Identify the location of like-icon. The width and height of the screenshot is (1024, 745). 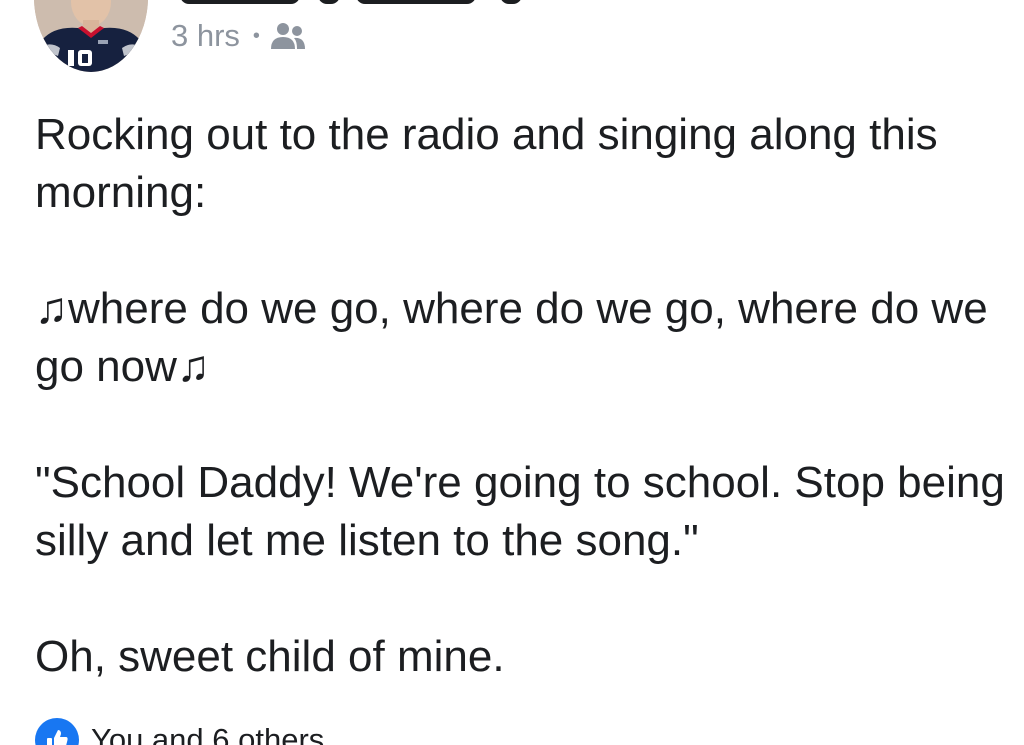
(57, 731).